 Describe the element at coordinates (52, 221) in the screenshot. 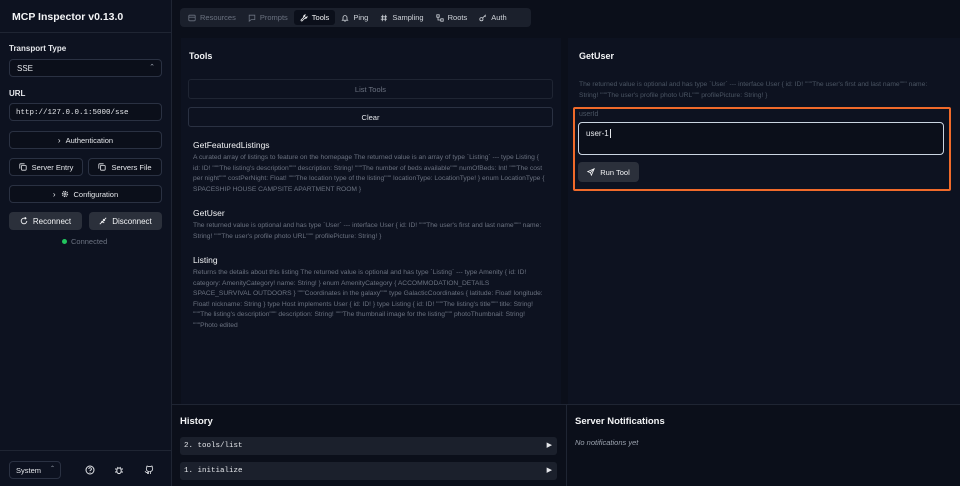

I see `reconnect-label: Reconnect` at that location.